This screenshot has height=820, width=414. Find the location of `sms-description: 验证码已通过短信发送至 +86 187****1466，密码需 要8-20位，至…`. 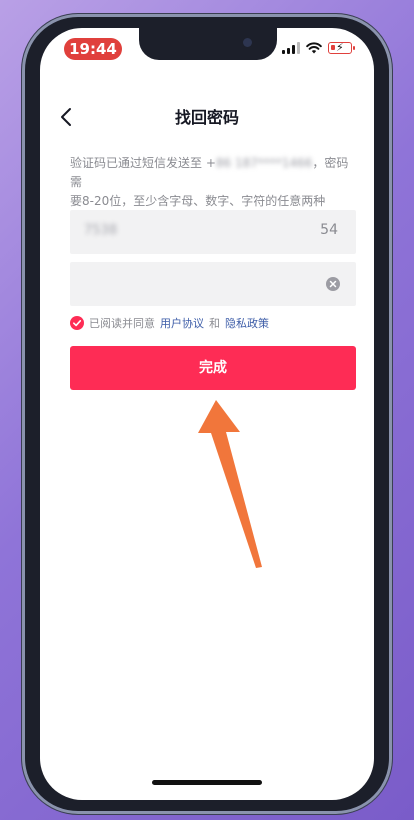

sms-description: 验证码已通过短信发送至 +86 187****1466，密码需 要8-20位，至… is located at coordinates (215, 182).